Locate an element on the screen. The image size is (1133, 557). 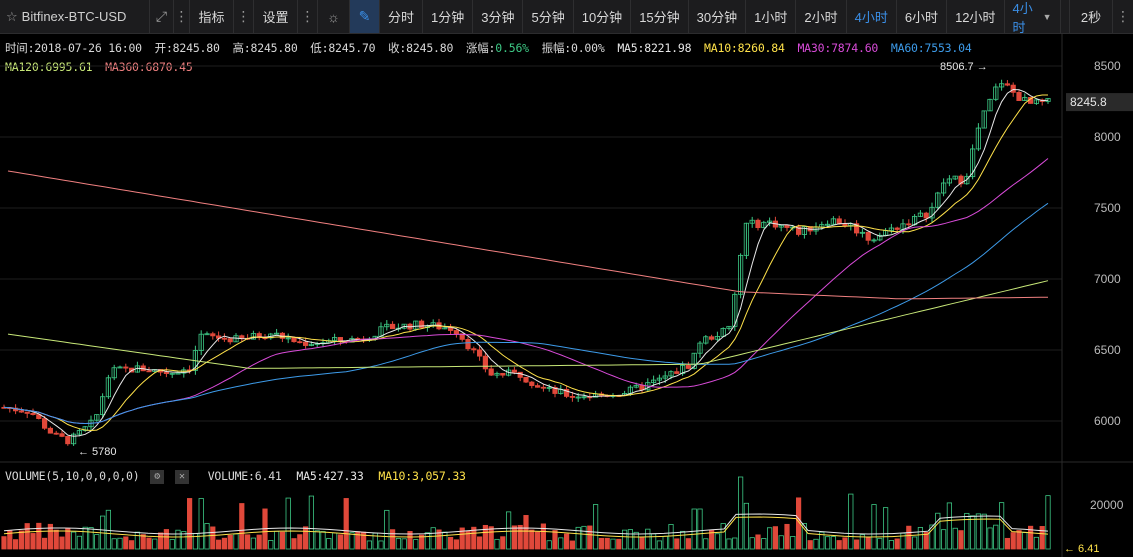
volume-last-label: ← 6.41 is located at coordinates (1081, 549).